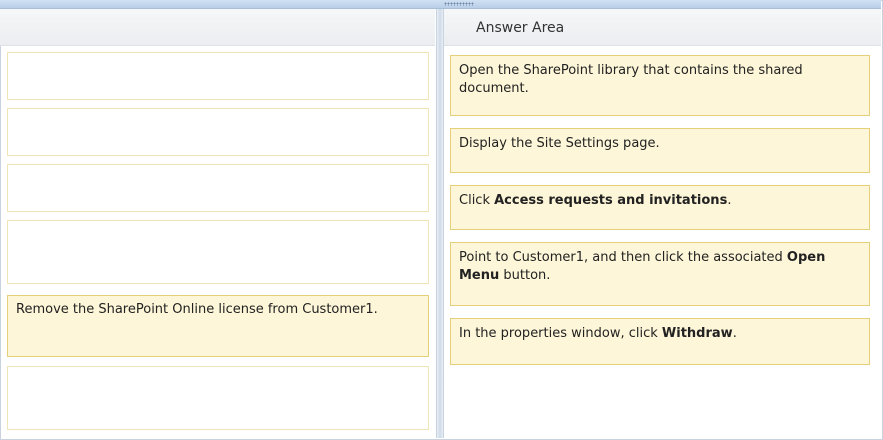 The width and height of the screenshot is (883, 440). Describe the element at coordinates (459, 4) in the screenshot. I see `grip-handle-icon` at that location.